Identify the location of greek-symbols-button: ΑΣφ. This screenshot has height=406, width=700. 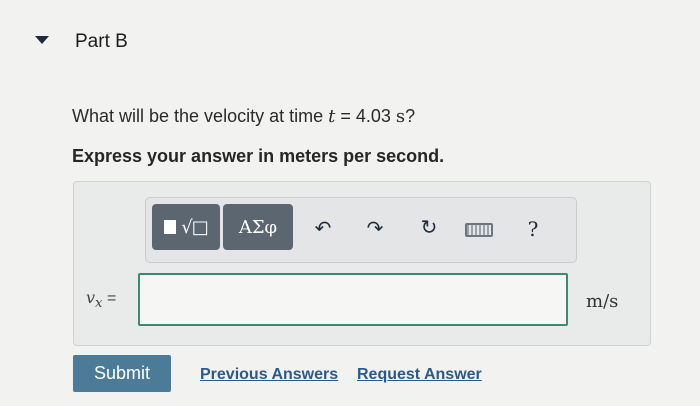
(258, 227).